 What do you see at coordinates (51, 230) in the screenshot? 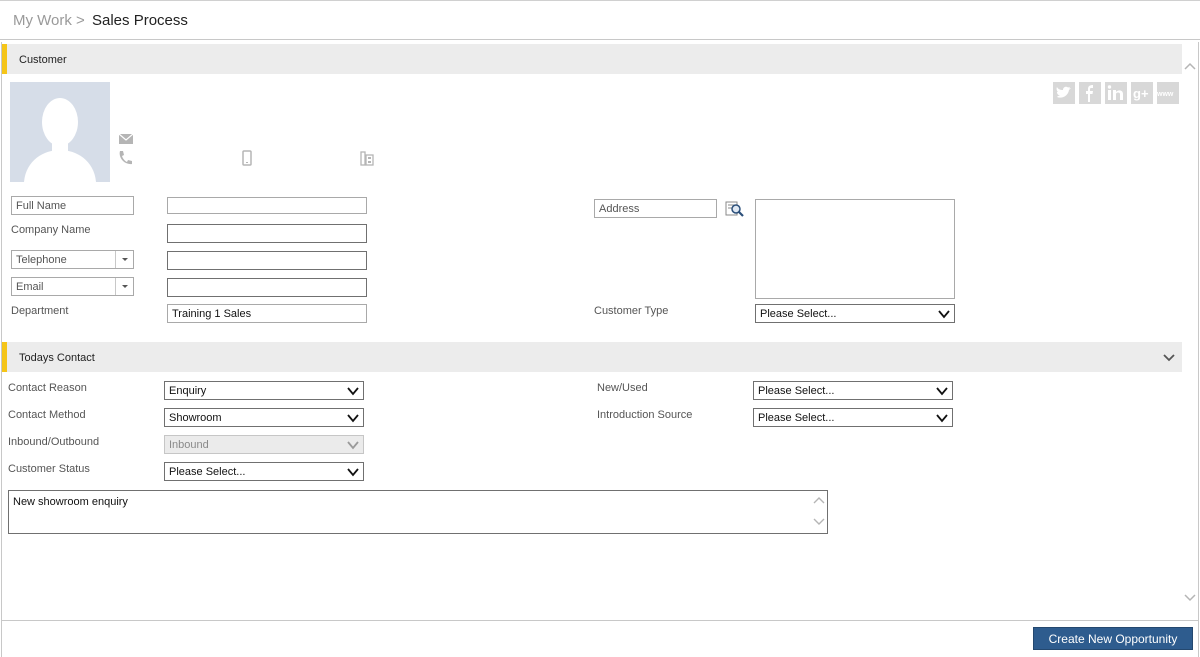
I see `company-name-label: Company Name` at bounding box center [51, 230].